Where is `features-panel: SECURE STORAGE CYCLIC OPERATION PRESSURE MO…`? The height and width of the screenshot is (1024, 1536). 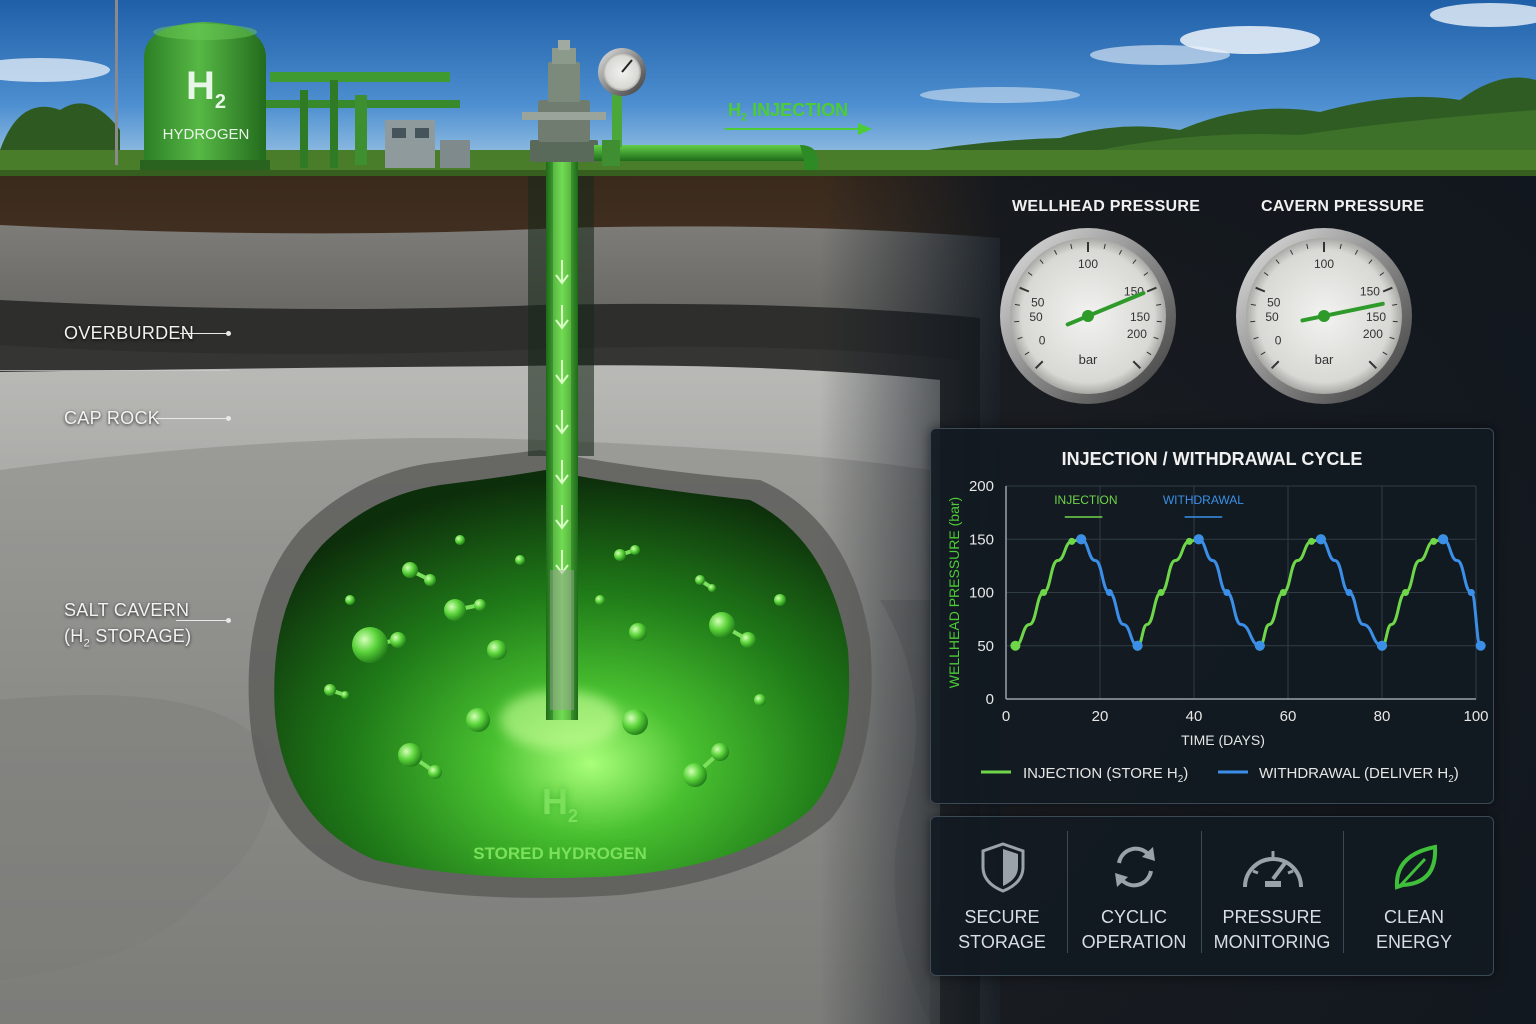
features-panel: SECURE STORAGE CYCLIC OPERATION PRESSURE MO… is located at coordinates (1212, 896).